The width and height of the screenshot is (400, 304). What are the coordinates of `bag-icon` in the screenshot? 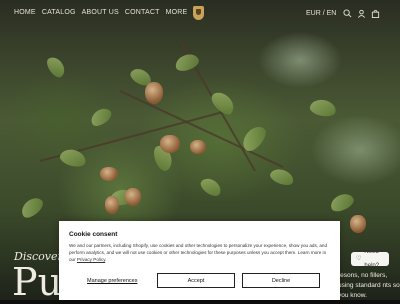 It's located at (375, 13).